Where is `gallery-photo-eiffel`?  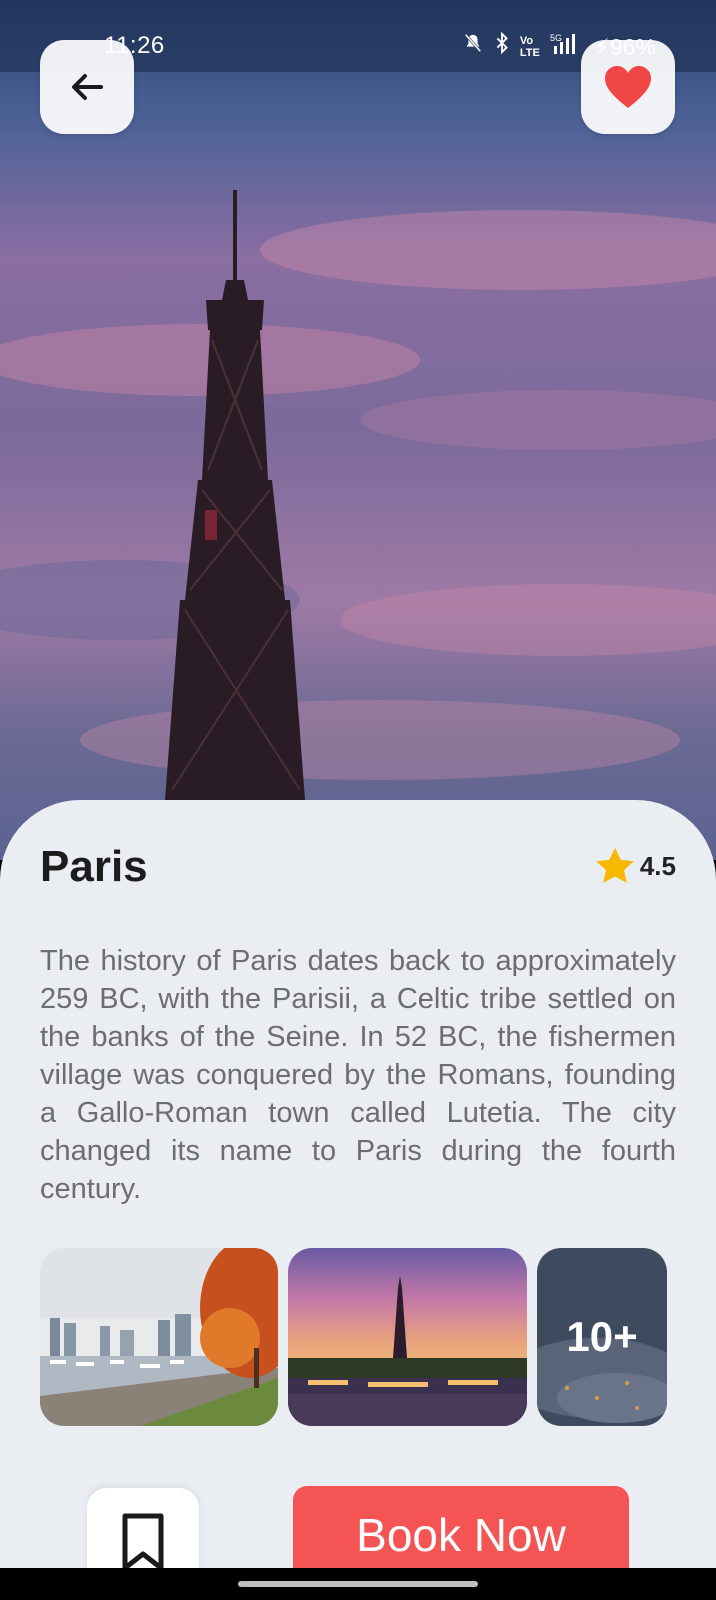
gallery-photo-eiffel is located at coordinates (407, 1337).